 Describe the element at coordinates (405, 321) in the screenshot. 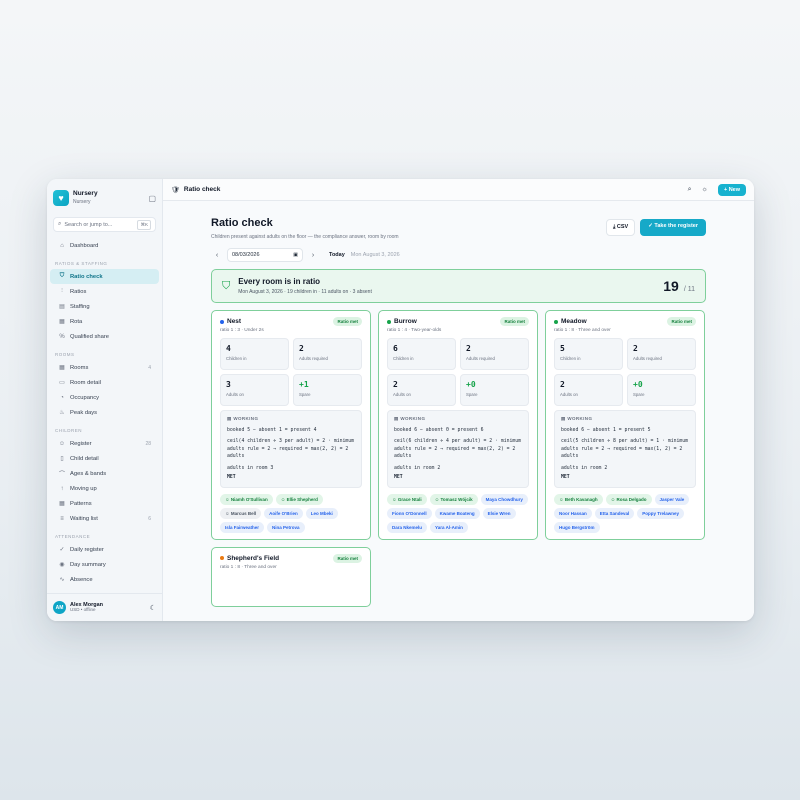

I see `room-name: Burrow` at that location.